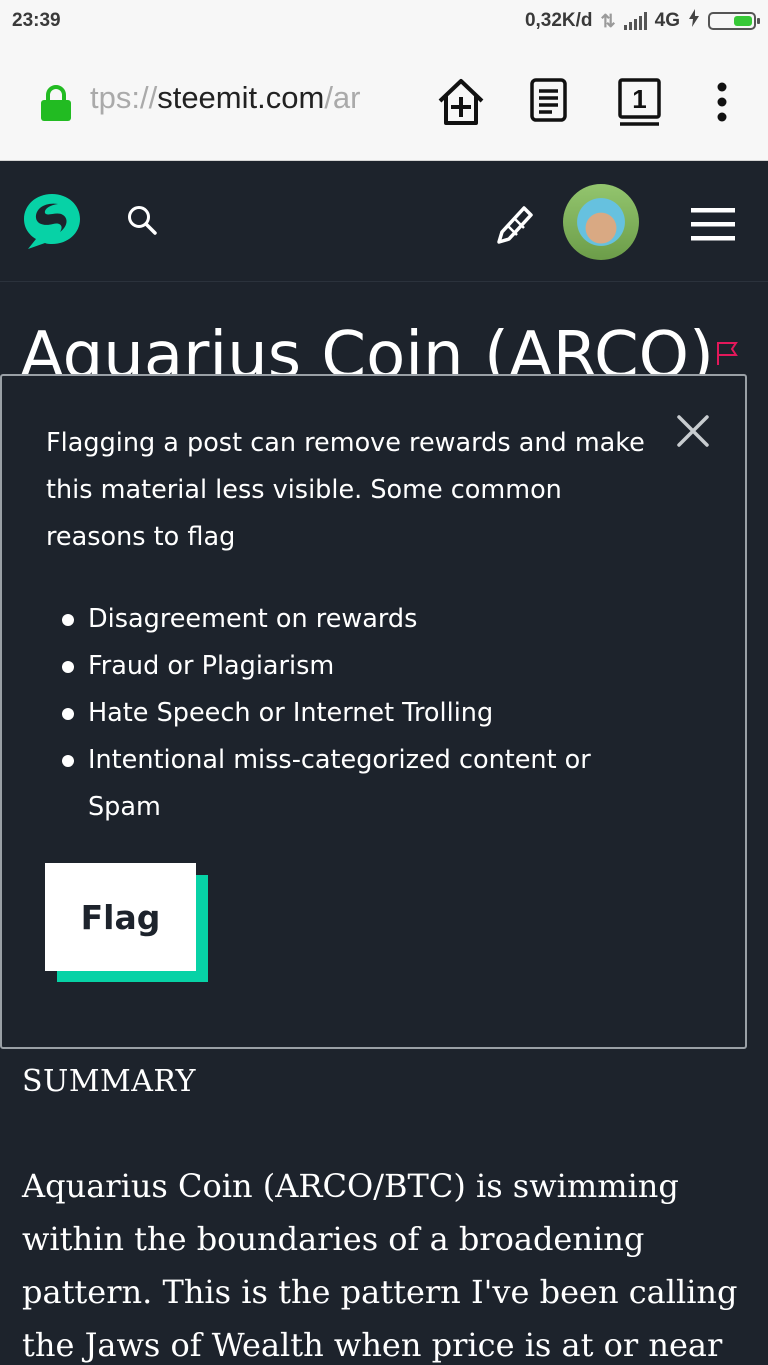  What do you see at coordinates (549, 103) in the screenshot?
I see `reader-mode-icon` at bounding box center [549, 103].